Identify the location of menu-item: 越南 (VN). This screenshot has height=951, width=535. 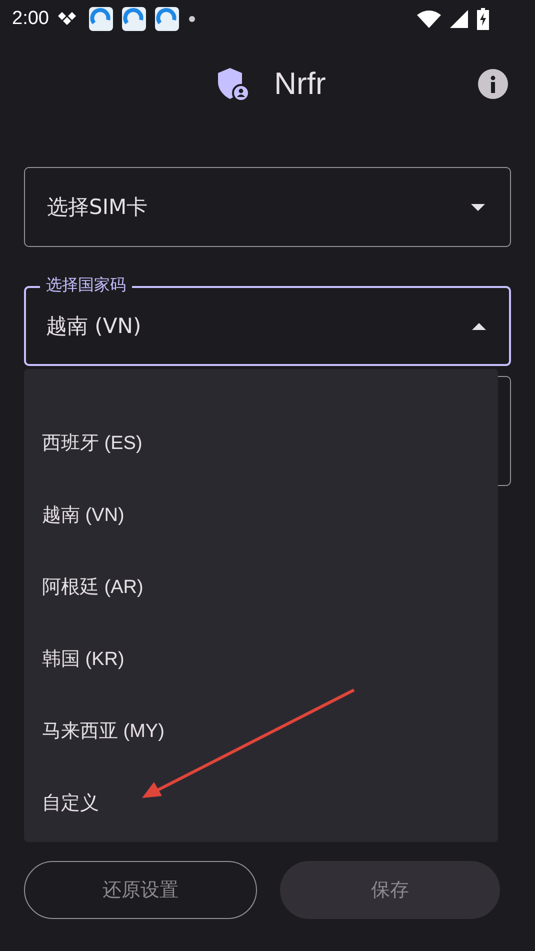
(261, 515).